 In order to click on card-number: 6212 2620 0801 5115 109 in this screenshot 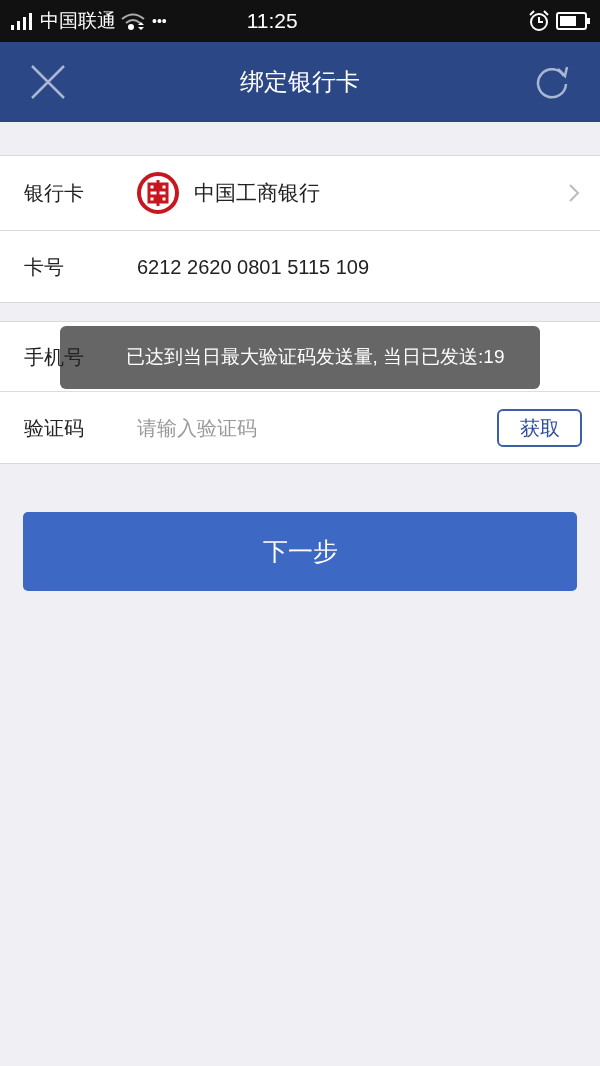, I will do `click(253, 267)`.